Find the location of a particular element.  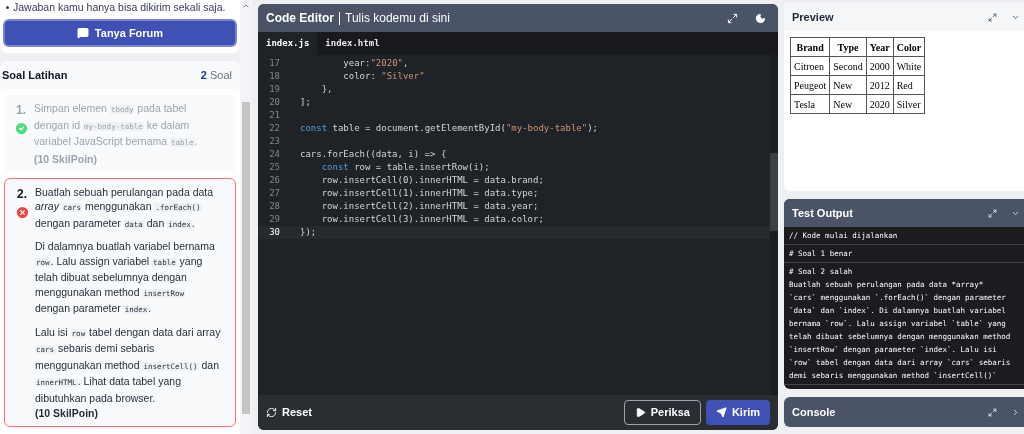

line-number: 23 is located at coordinates (274, 141).